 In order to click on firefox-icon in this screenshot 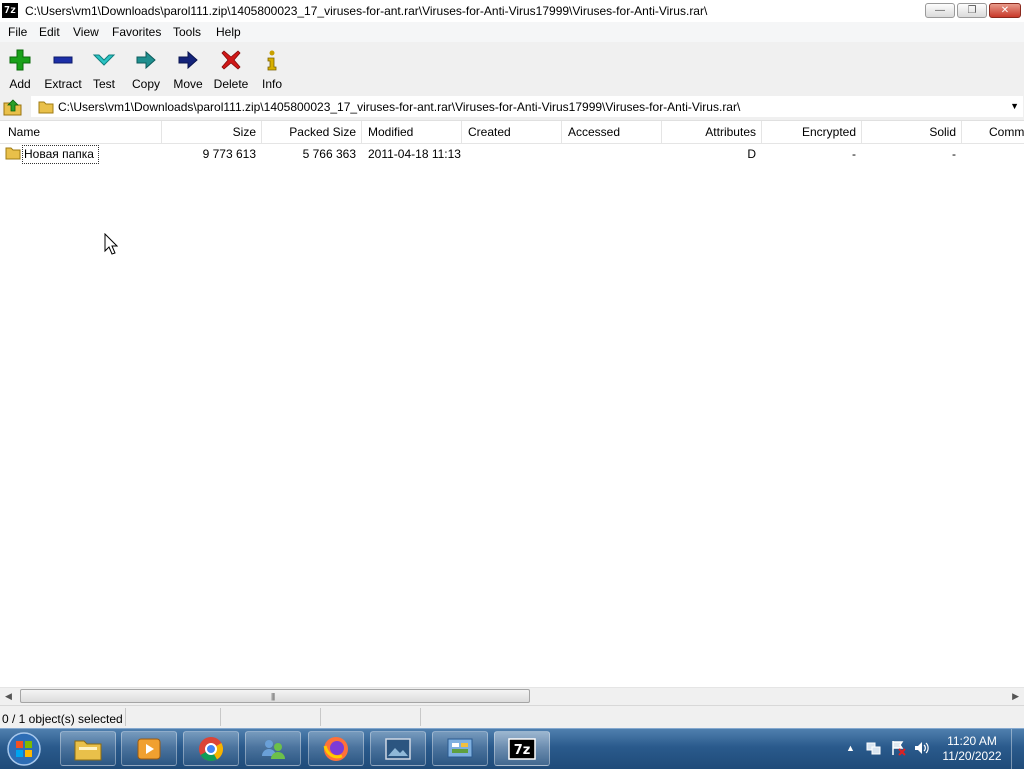, I will do `click(335, 749)`.